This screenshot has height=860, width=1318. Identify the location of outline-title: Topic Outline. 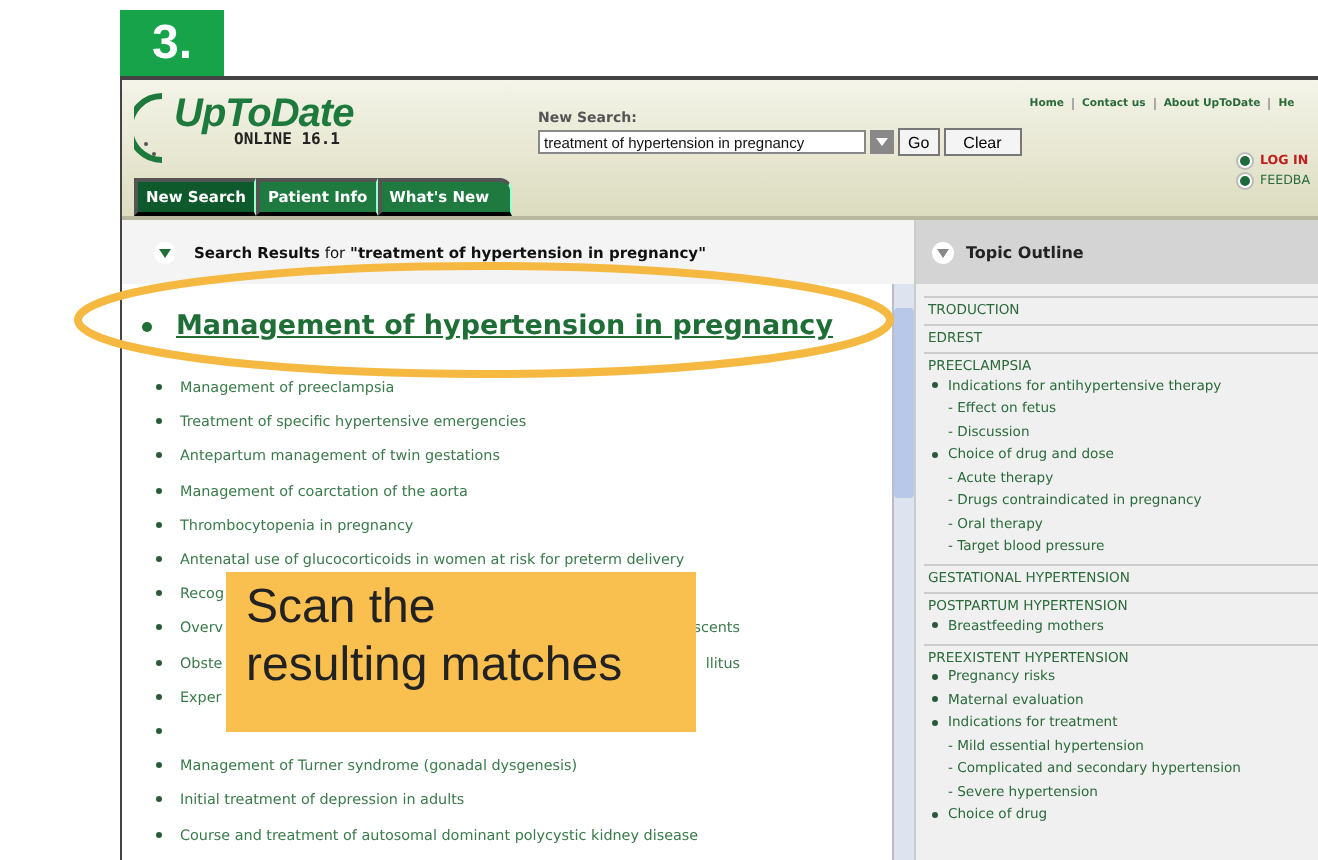
(1025, 252).